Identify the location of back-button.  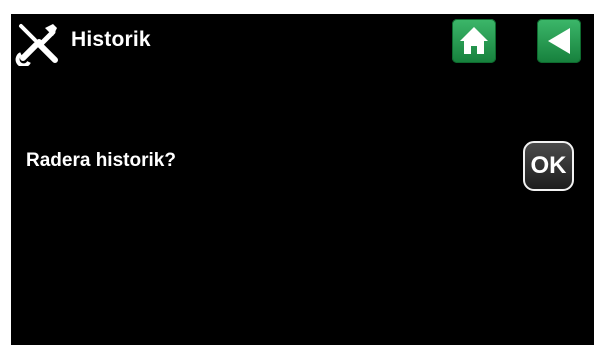
(559, 41).